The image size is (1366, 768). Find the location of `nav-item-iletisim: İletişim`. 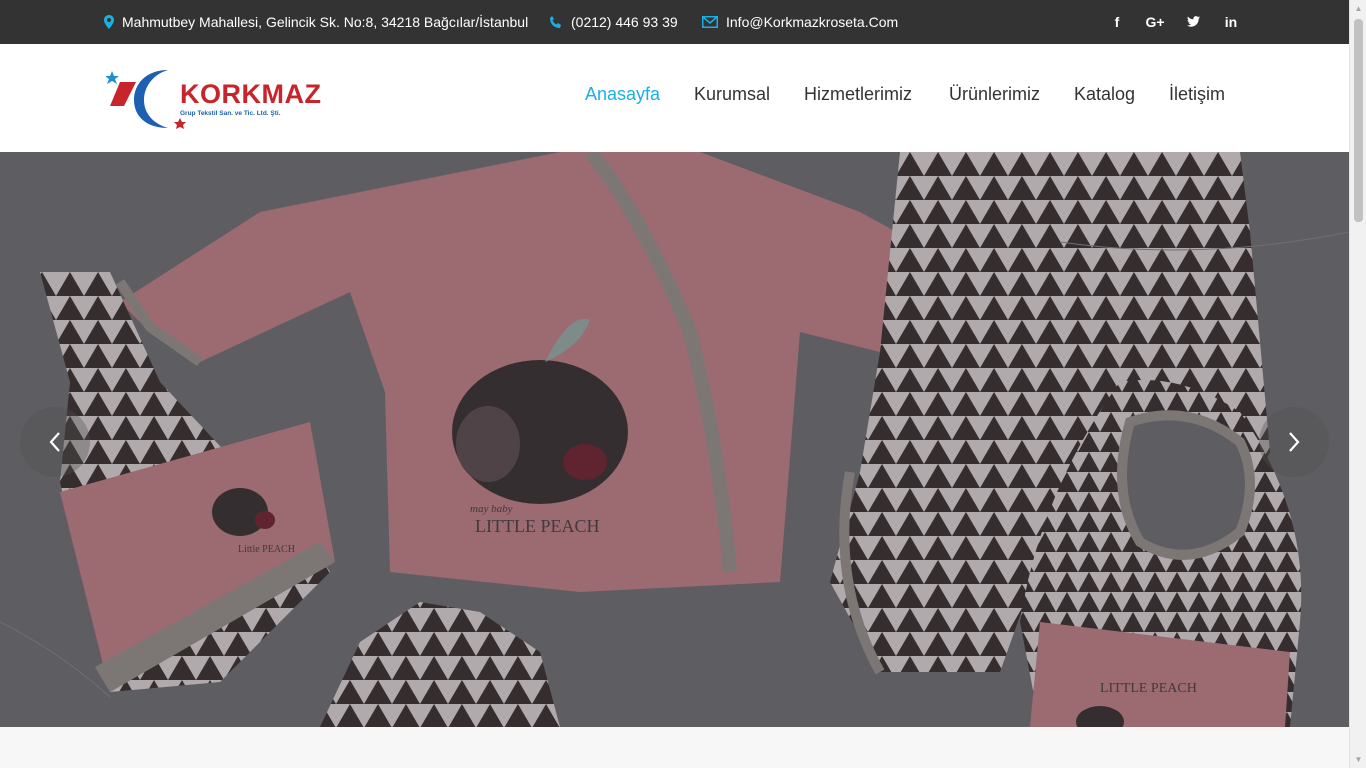

nav-item-iletisim: İletişim is located at coordinates (1197, 94).